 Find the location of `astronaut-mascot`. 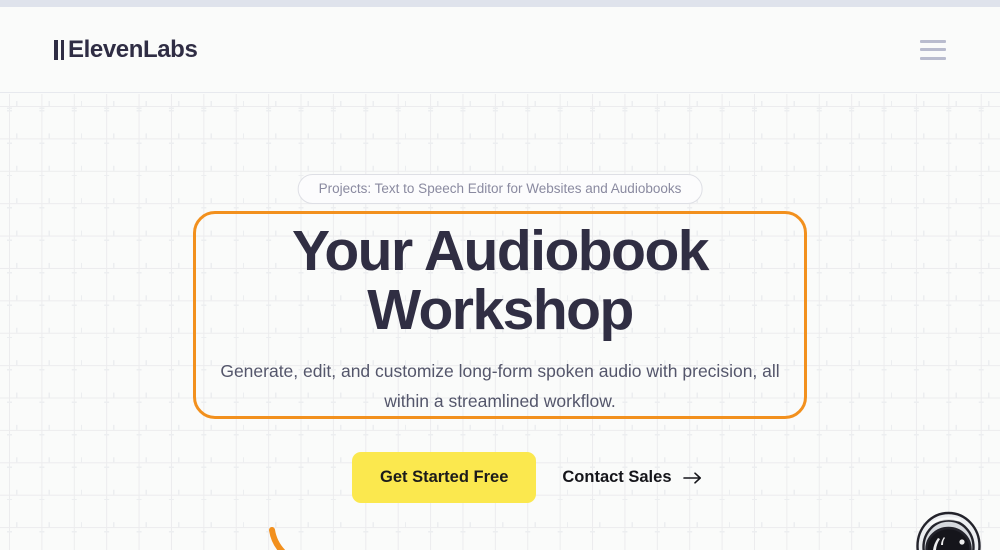

astronaut-mascot is located at coordinates (948, 528).